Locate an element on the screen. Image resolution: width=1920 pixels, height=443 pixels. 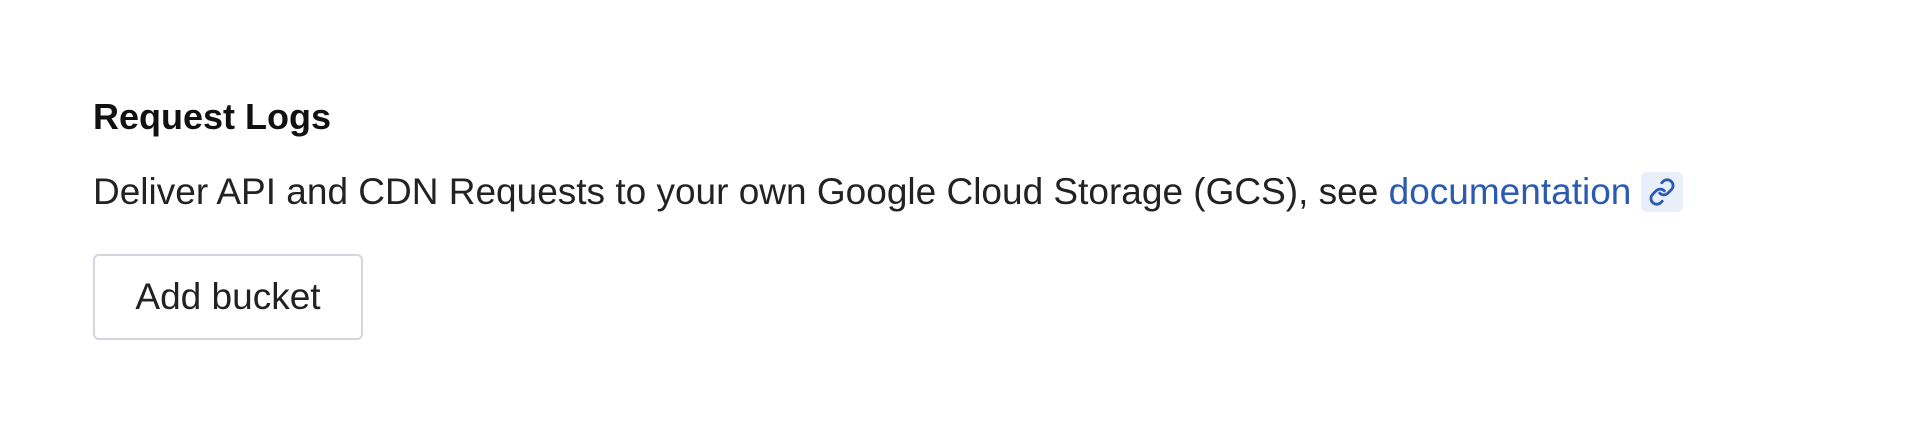
documentation-link: documentation is located at coordinates (1510, 192).